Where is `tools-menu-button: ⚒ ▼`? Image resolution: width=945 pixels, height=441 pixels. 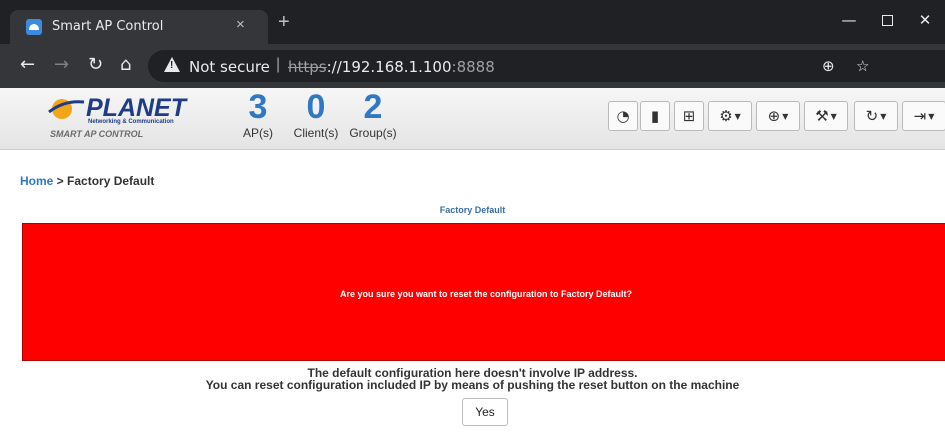 tools-menu-button: ⚒ ▼ is located at coordinates (826, 116).